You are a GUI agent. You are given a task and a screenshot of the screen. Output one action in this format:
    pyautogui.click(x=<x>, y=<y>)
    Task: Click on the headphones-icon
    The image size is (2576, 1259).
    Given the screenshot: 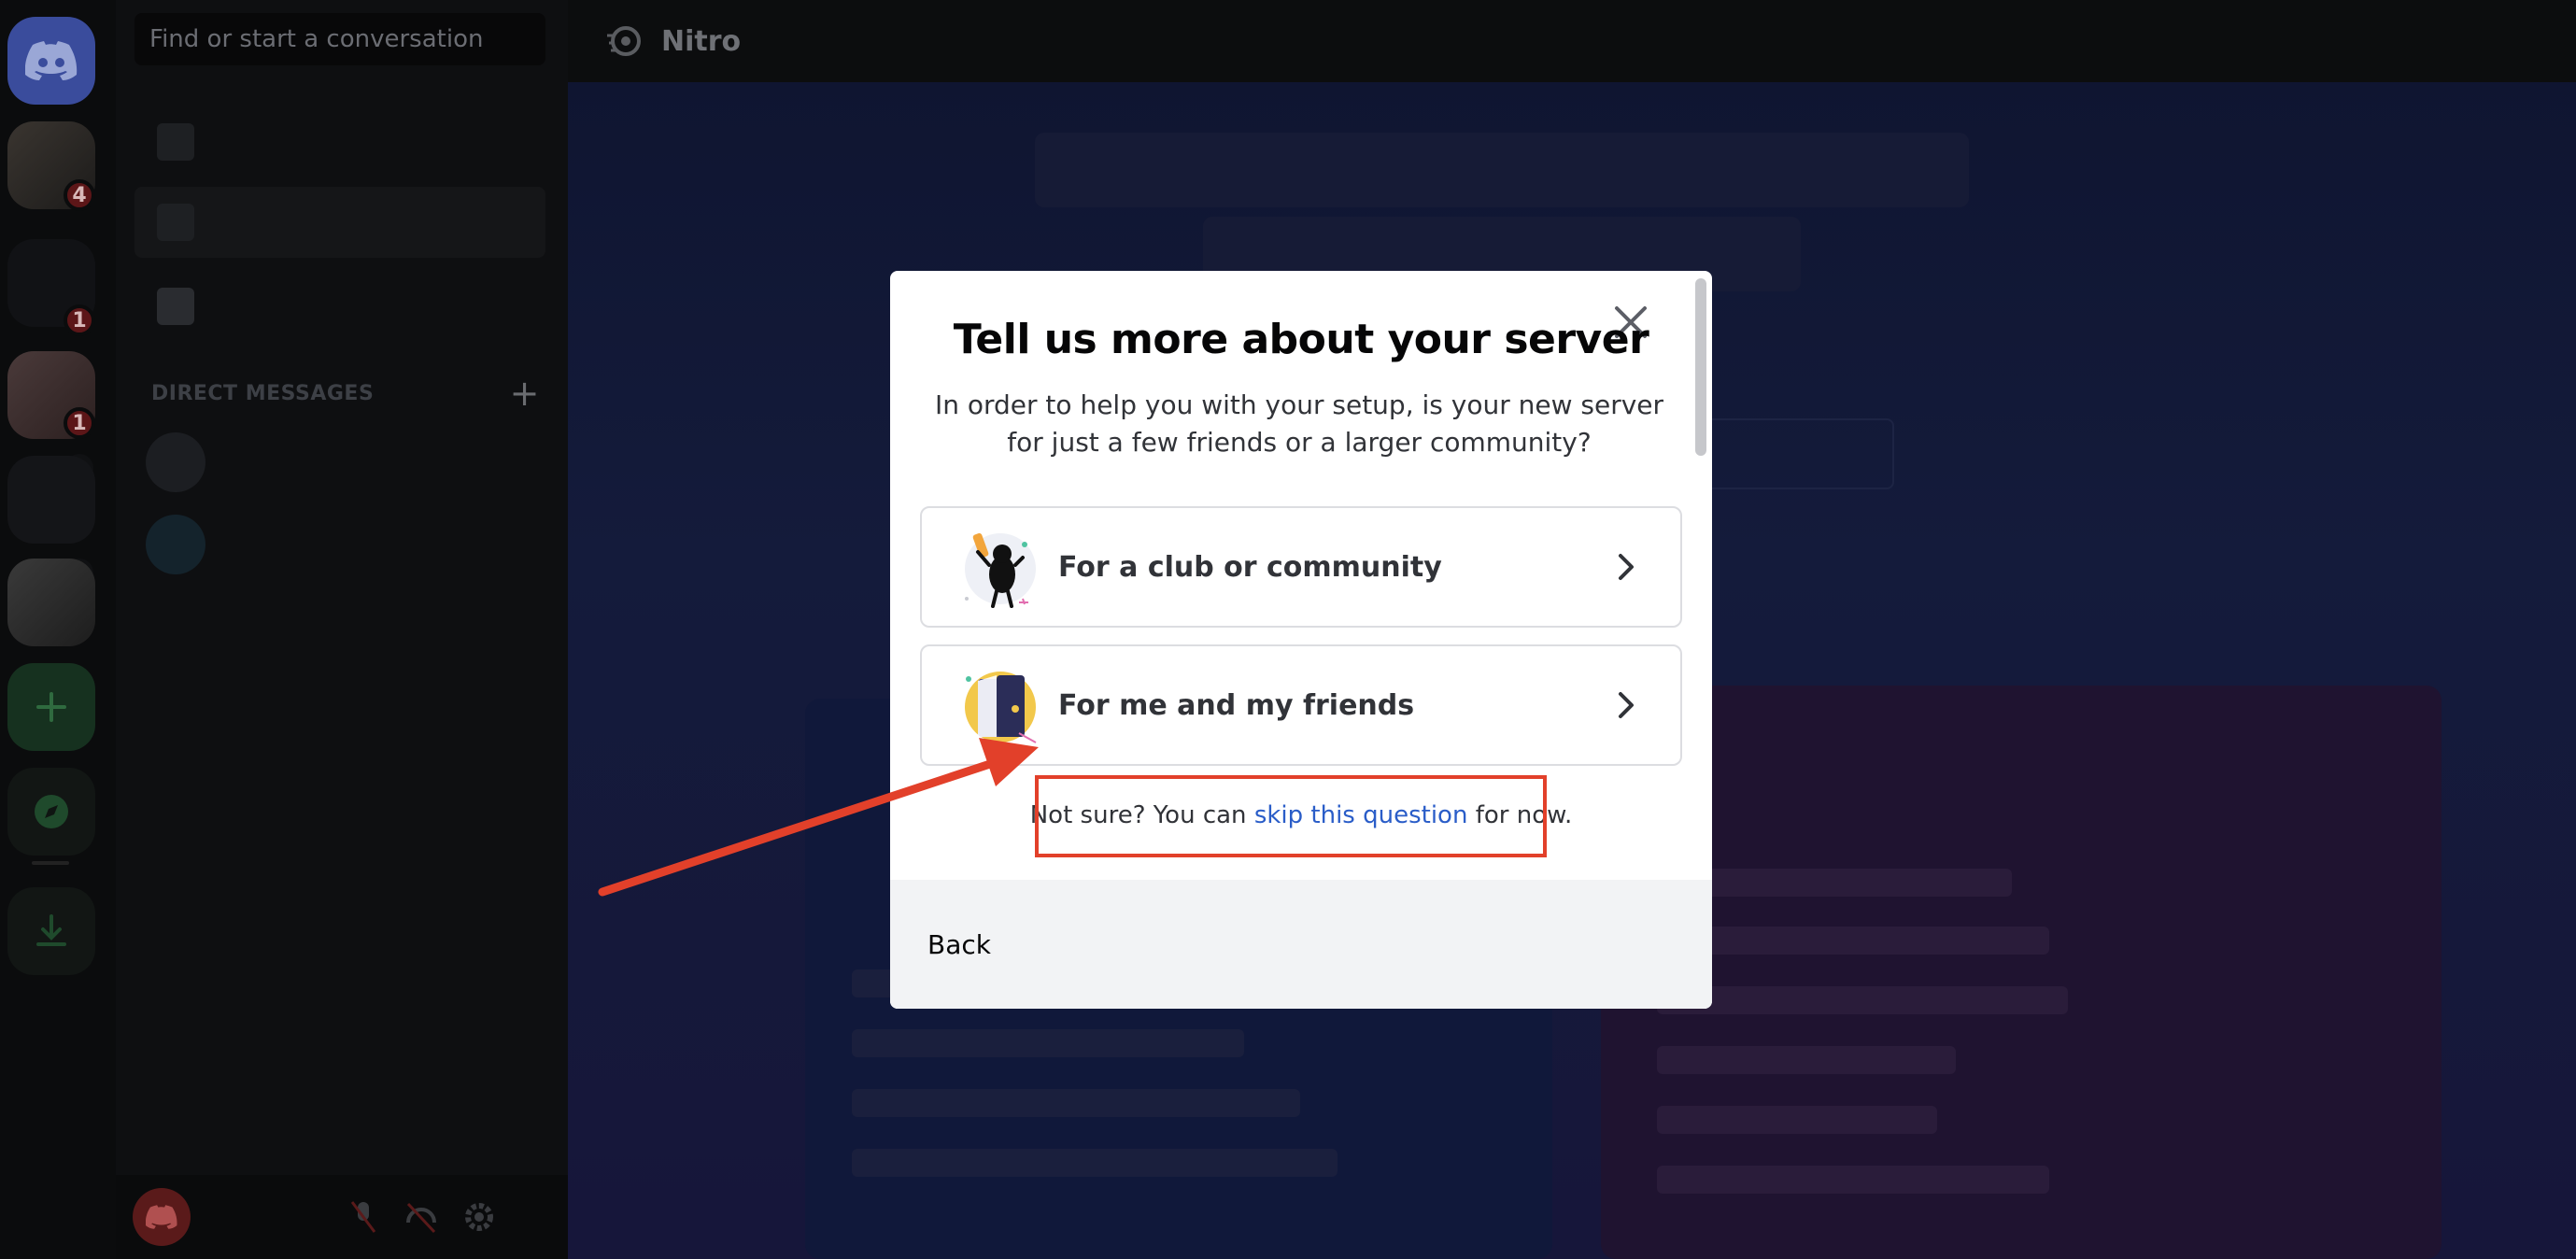 What is the action you would take?
    pyautogui.click(x=421, y=1216)
    